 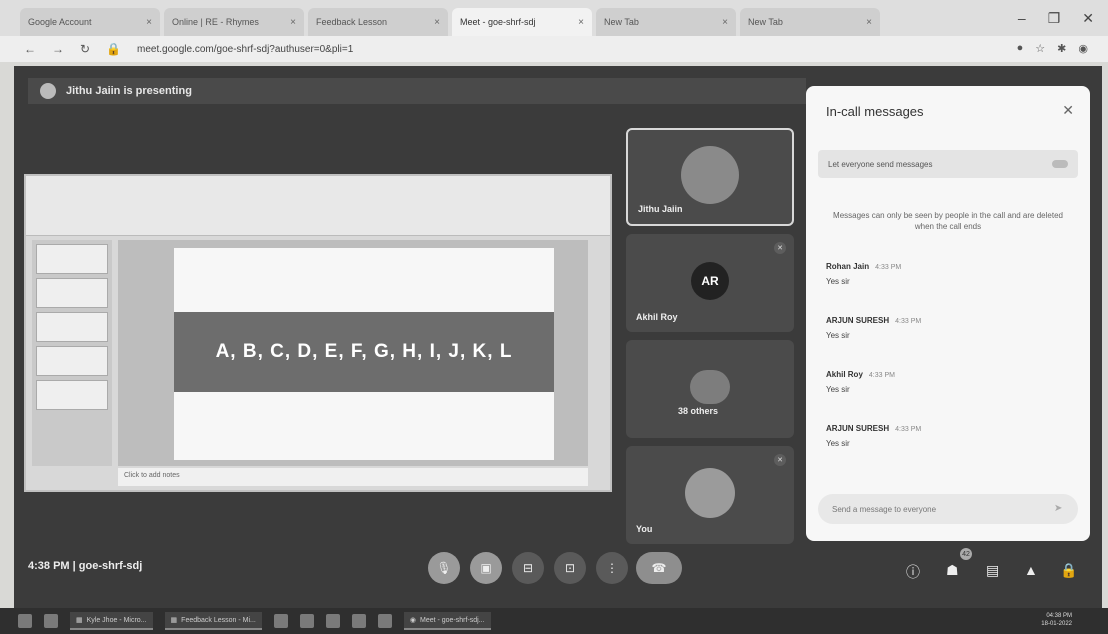 What do you see at coordinates (948, 509) in the screenshot?
I see `chat-input: Send a message to everyone ➤` at bounding box center [948, 509].